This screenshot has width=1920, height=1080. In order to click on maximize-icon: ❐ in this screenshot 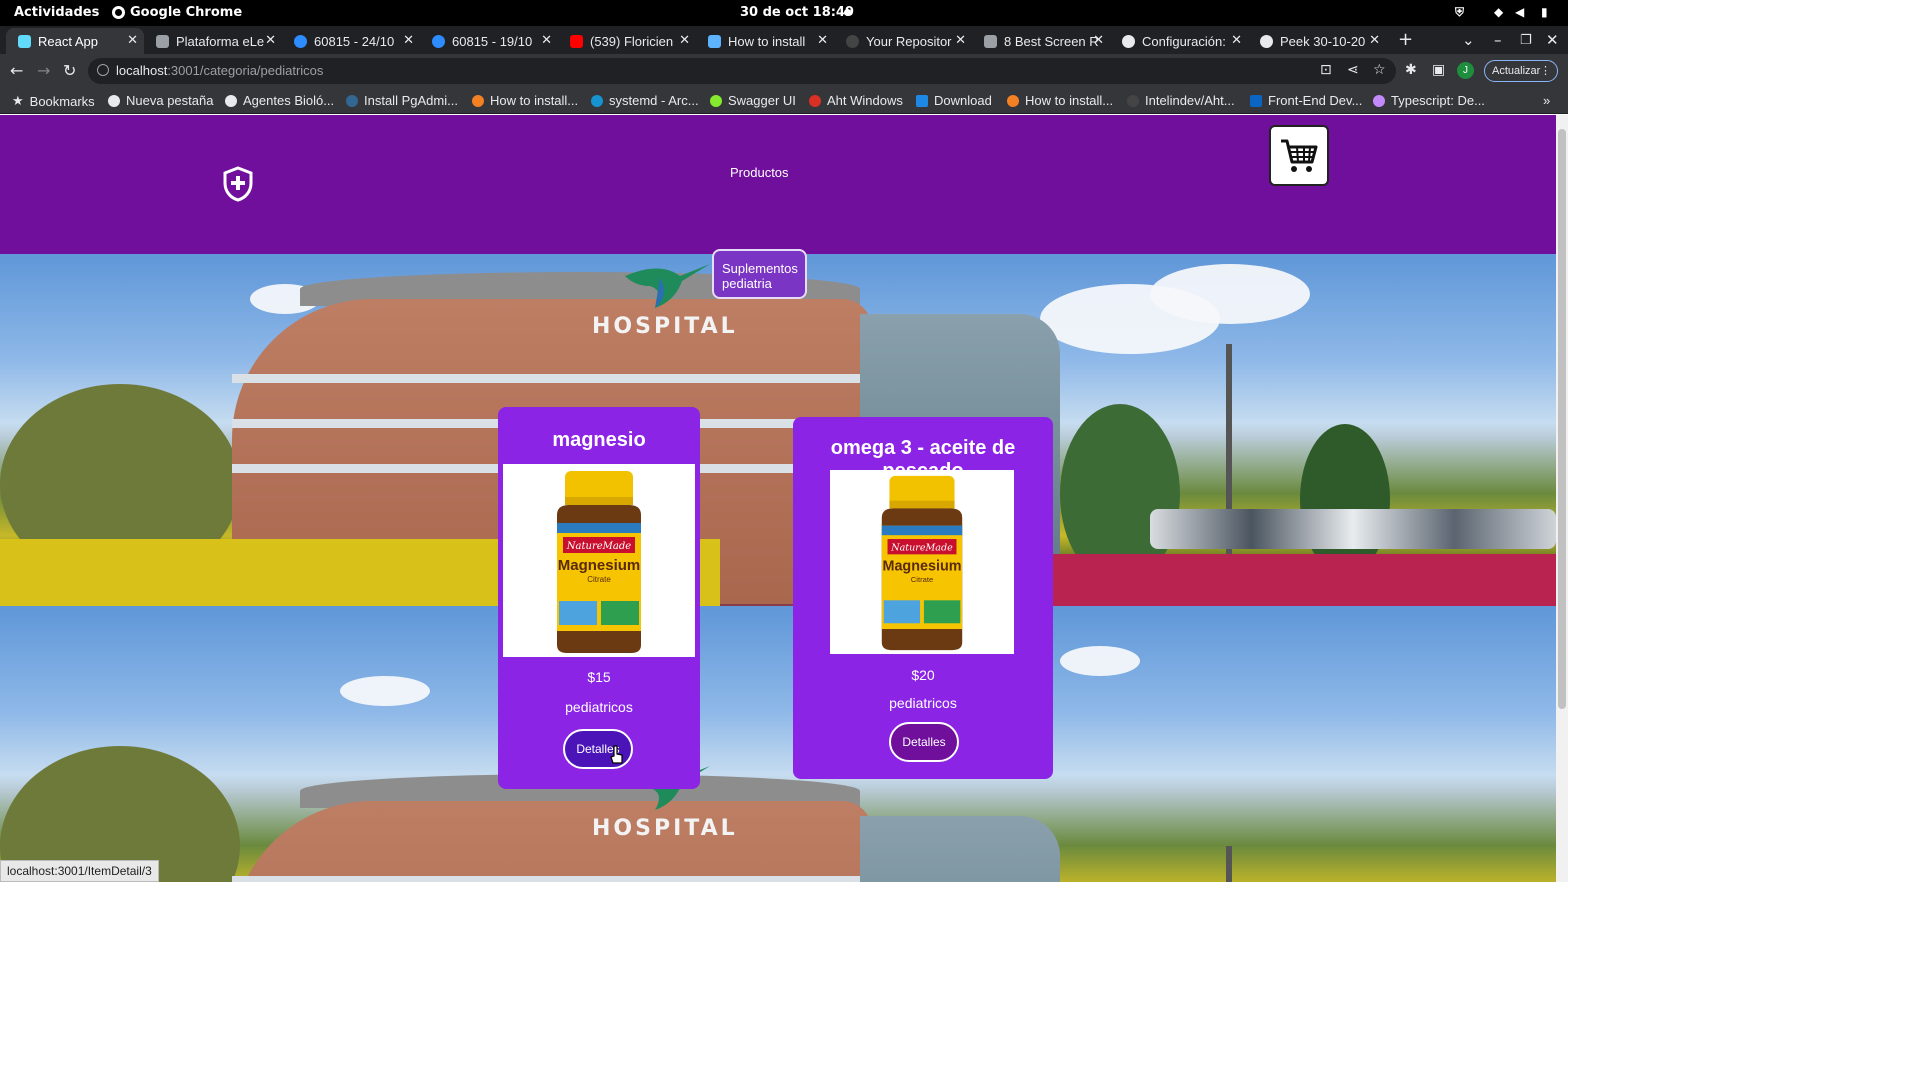, I will do `click(1526, 40)`.